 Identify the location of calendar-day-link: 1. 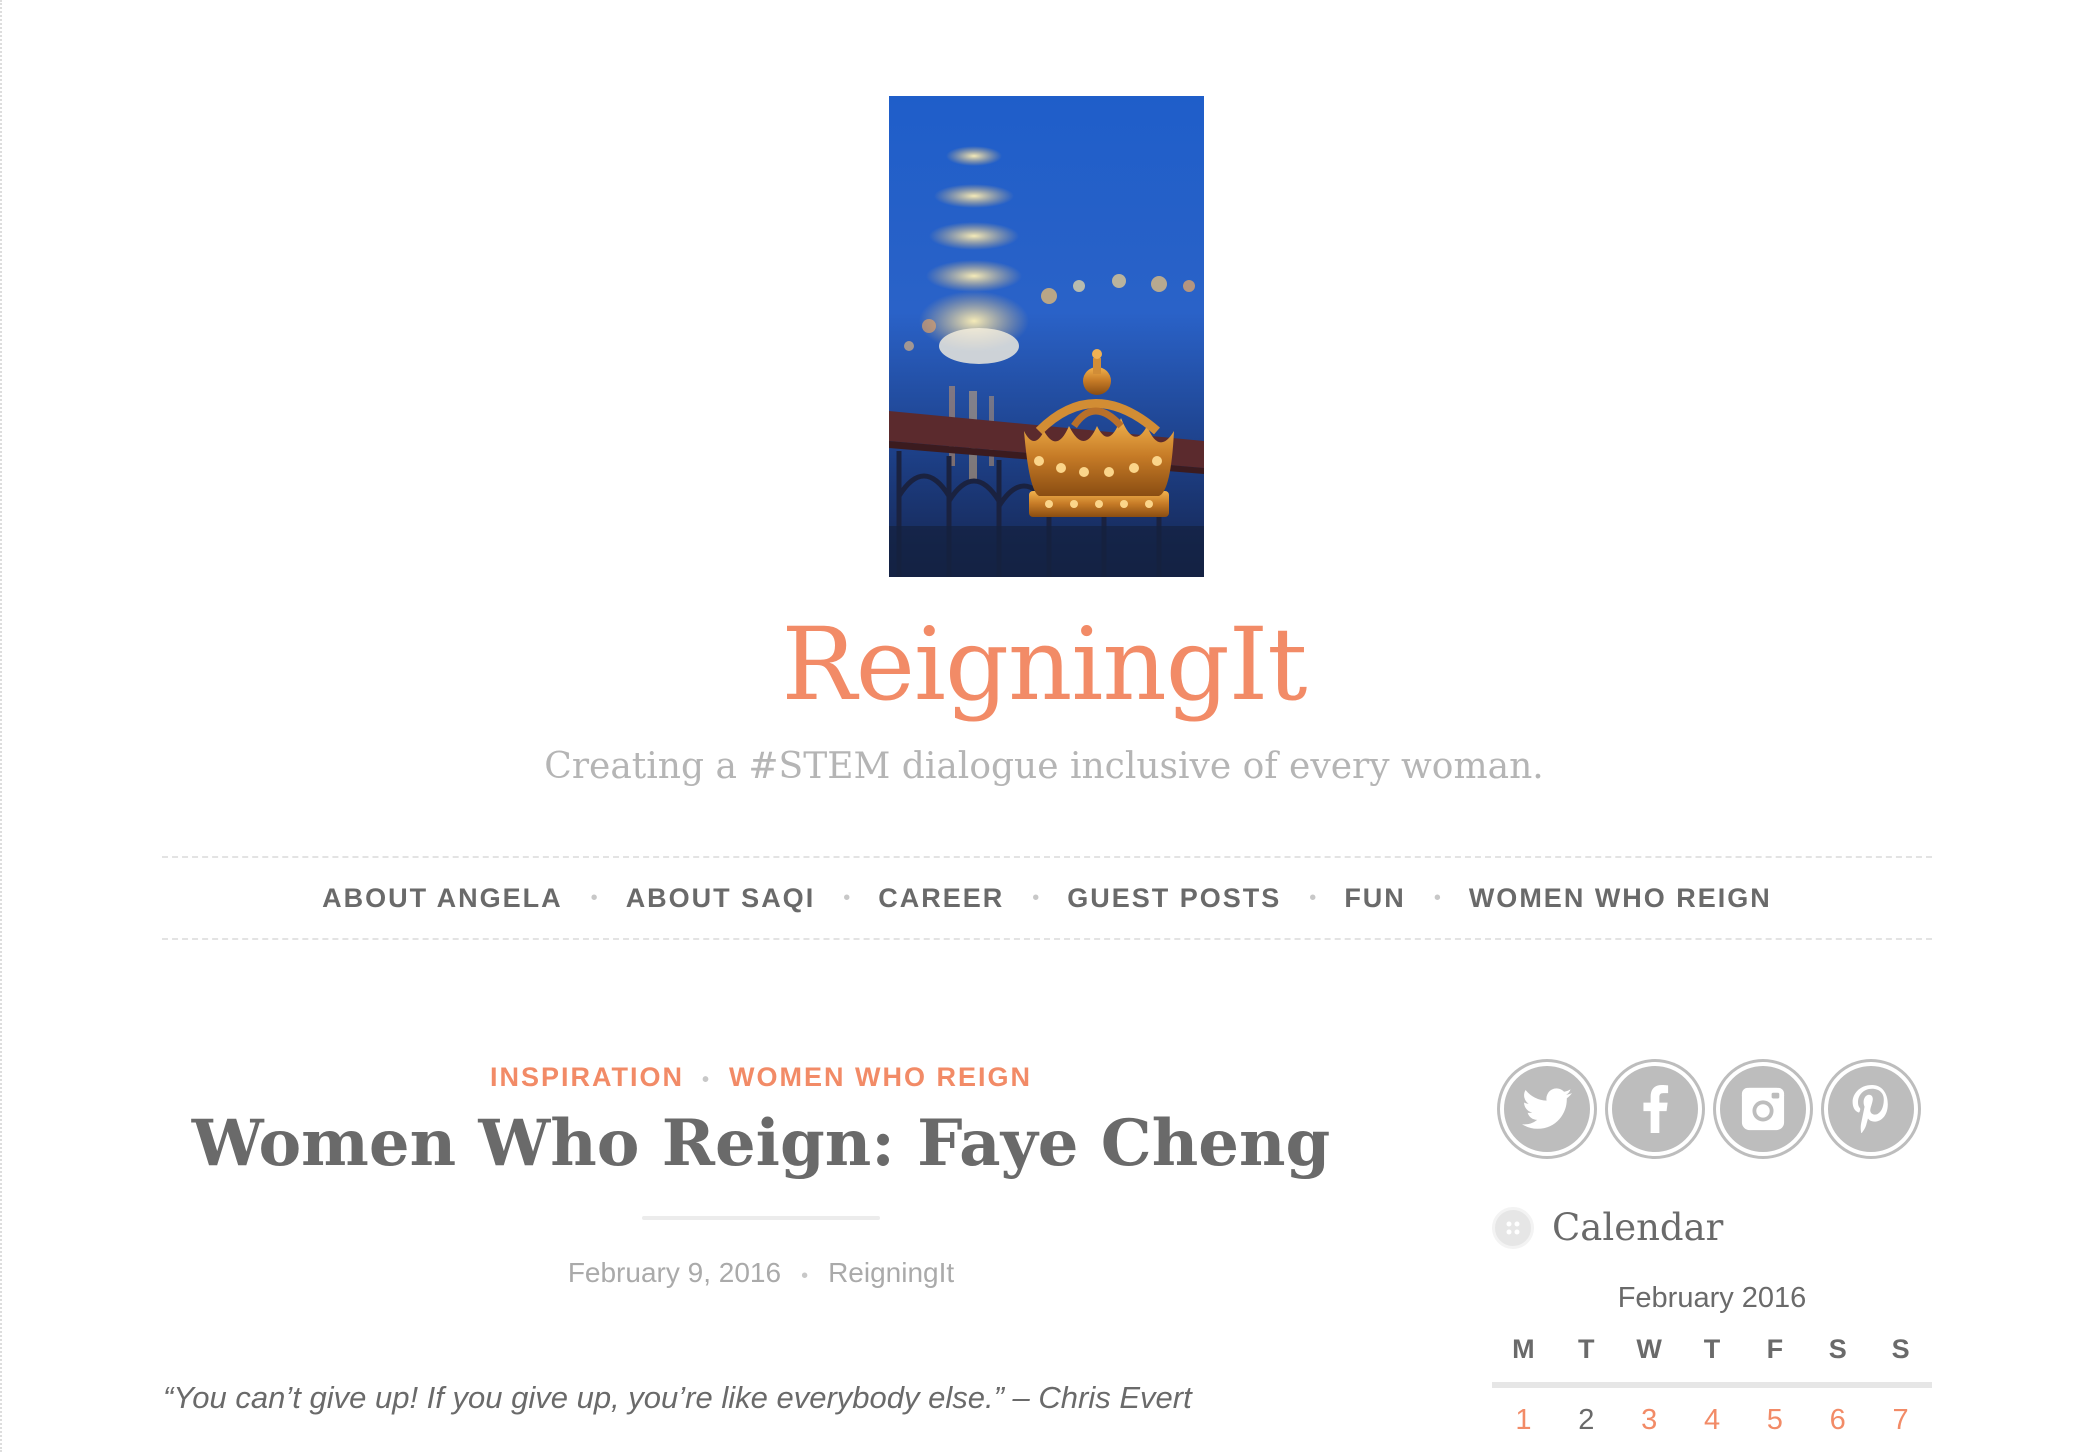
(1523, 1420).